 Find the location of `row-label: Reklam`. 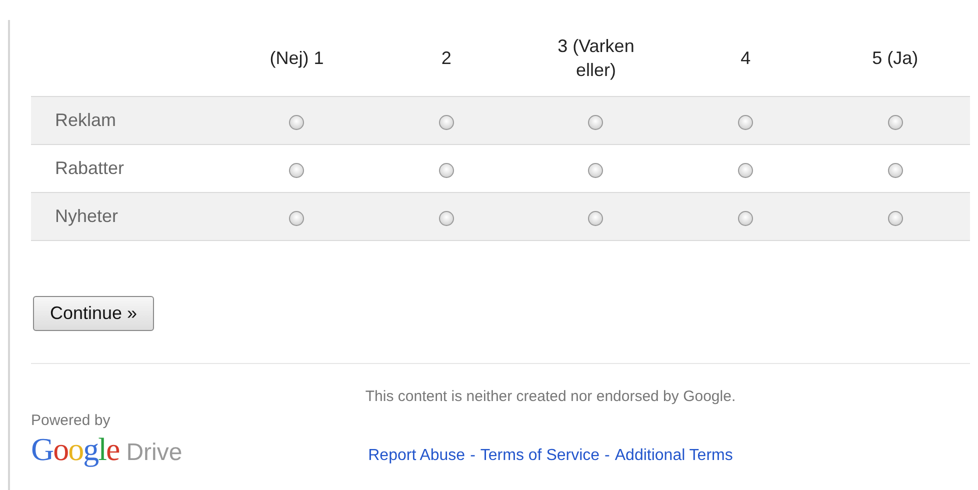

row-label: Reklam is located at coordinates (85, 120).